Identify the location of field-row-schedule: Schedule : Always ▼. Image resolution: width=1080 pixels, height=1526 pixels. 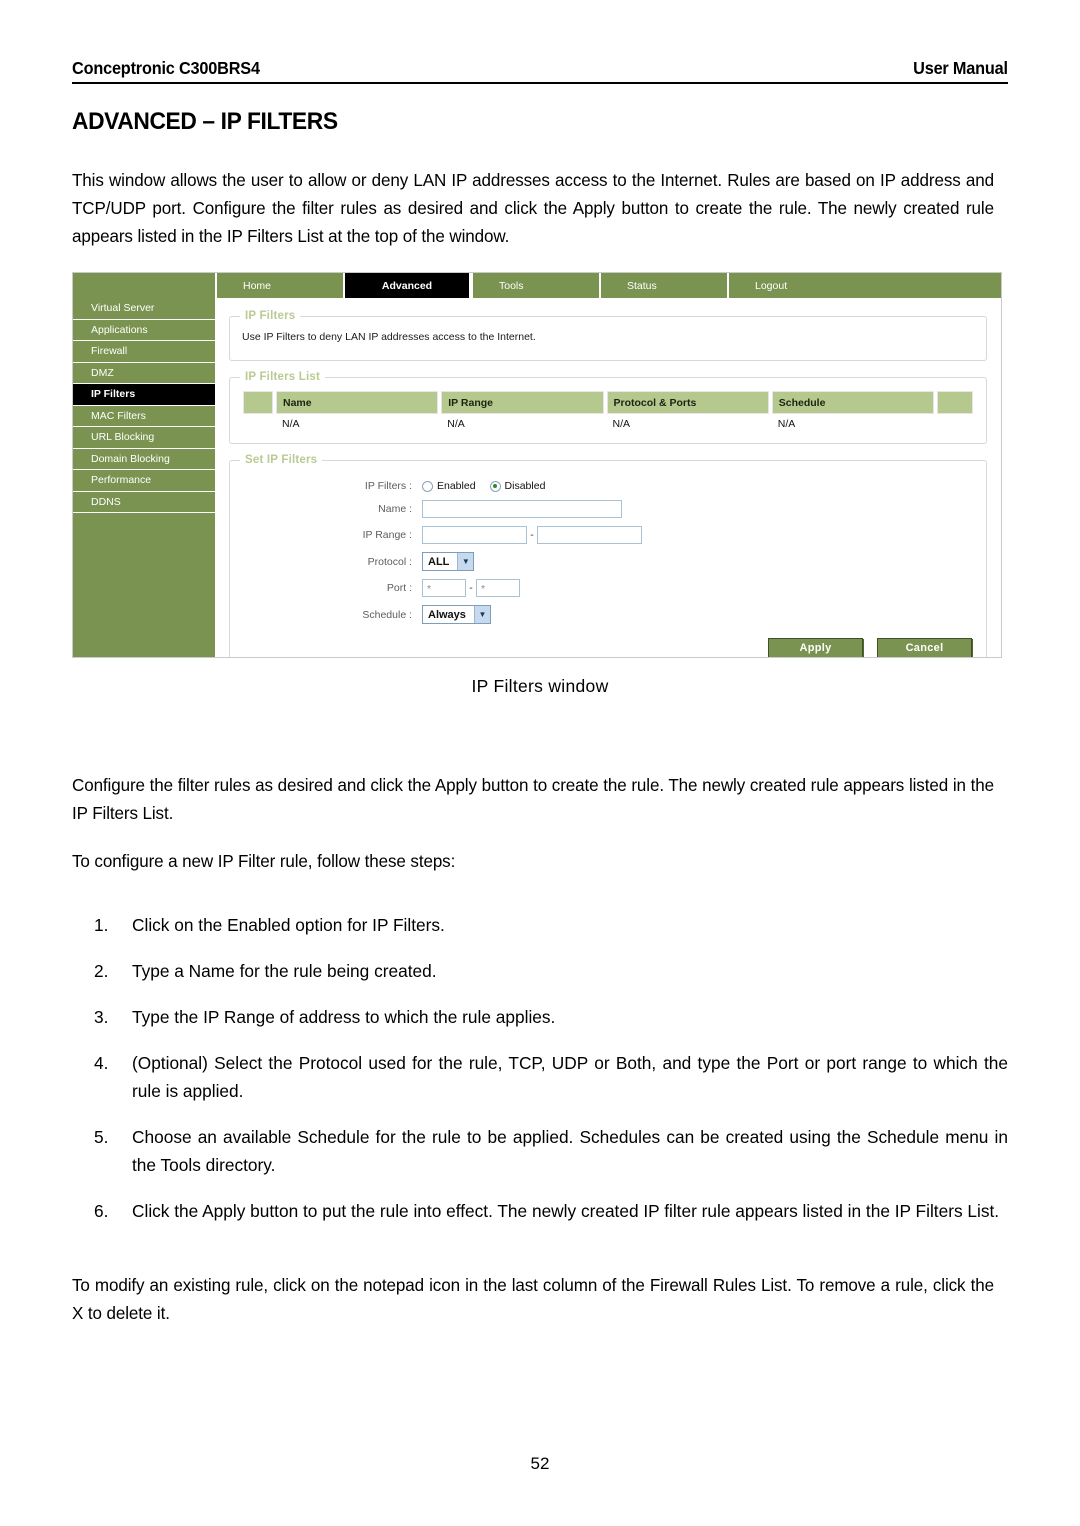
(608, 614).